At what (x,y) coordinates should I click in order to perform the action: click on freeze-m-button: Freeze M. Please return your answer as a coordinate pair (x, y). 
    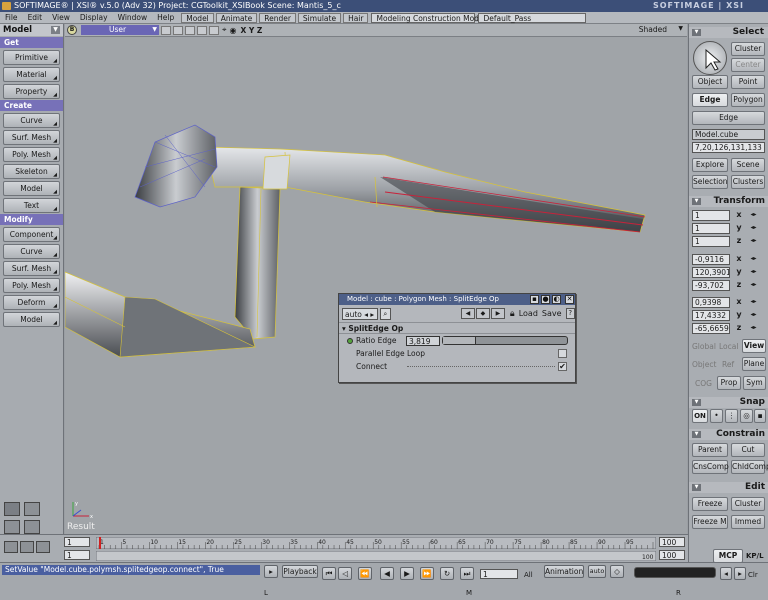
    Looking at the image, I should click on (710, 522).